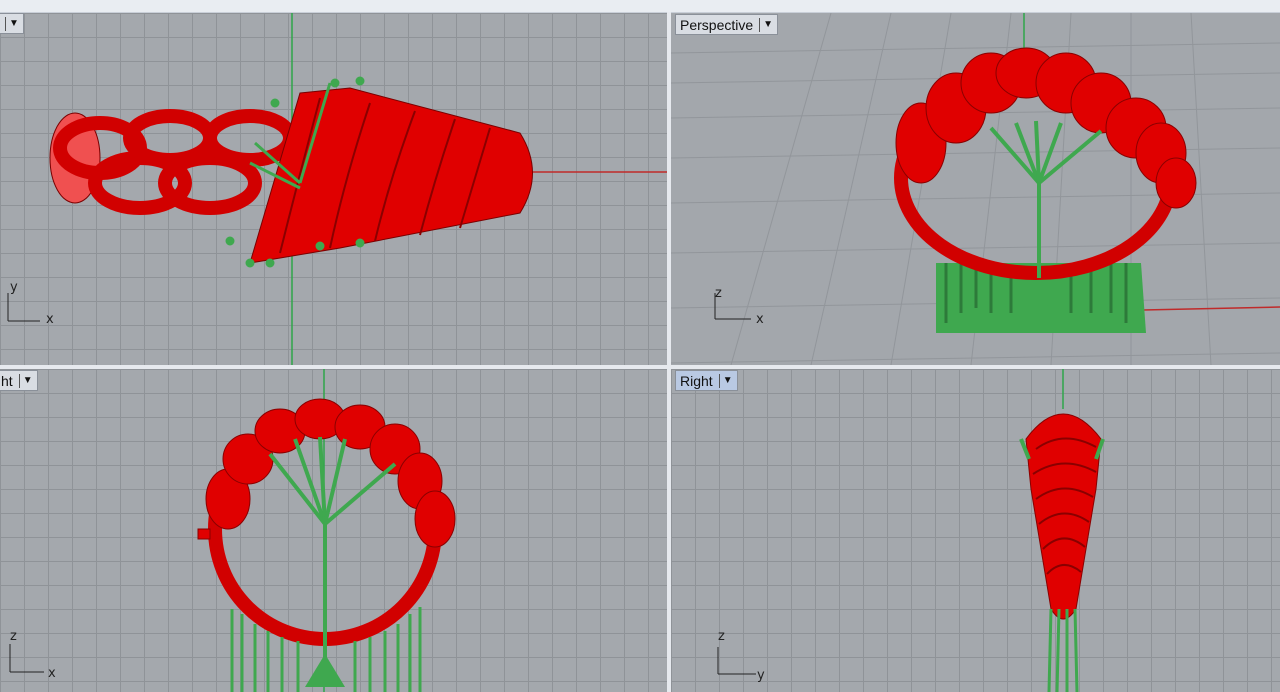 Image resolution: width=1280 pixels, height=692 pixels. What do you see at coordinates (741, 656) in the screenshot?
I see `axis-widget-right: z y` at bounding box center [741, 656].